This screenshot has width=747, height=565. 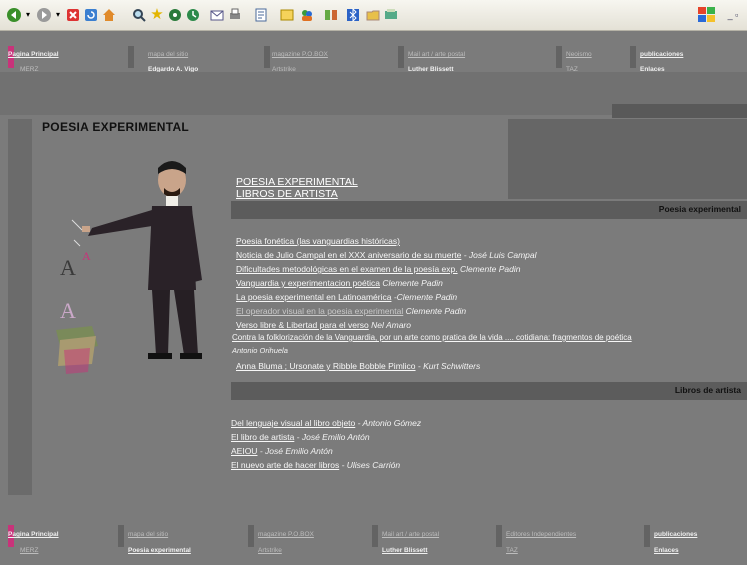 I want to click on footer-link-editores: Editores Independientes, so click(x=541, y=534).